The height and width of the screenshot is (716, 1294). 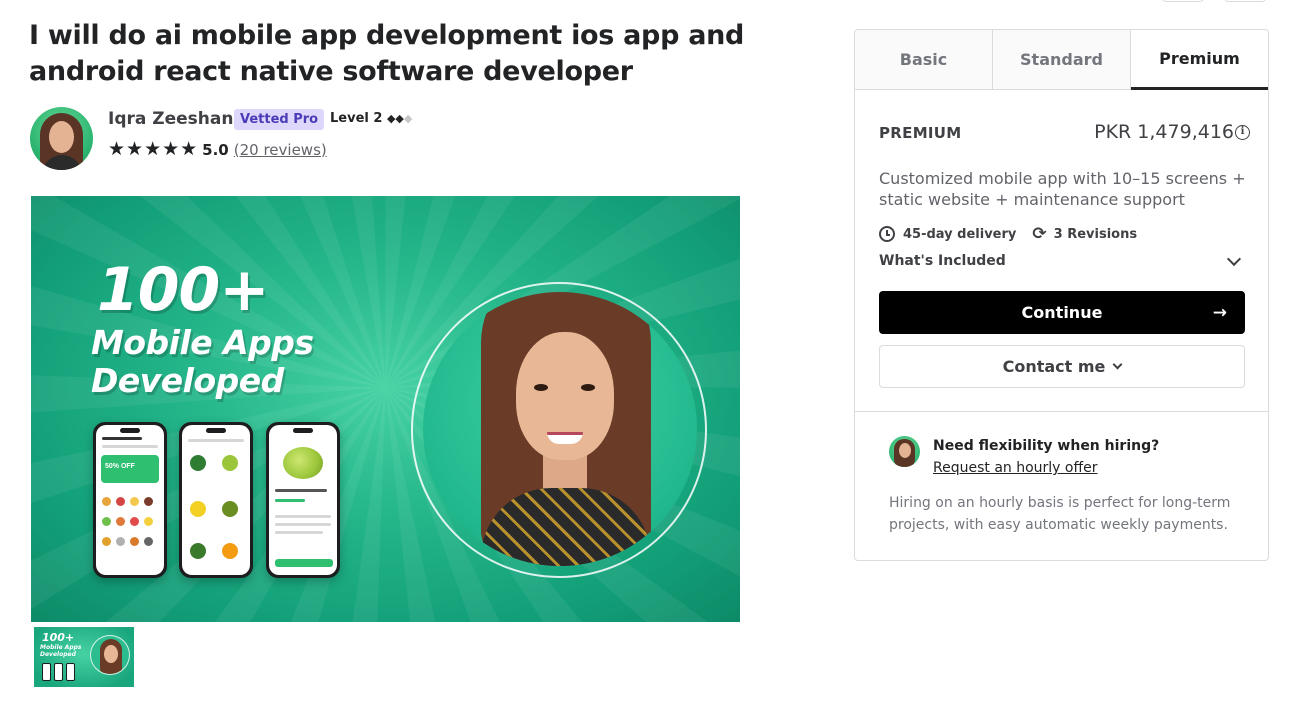 What do you see at coordinates (84, 657) in the screenshot?
I see `gallery-thumbnail: 100+ Mobile Apps Developed` at bounding box center [84, 657].